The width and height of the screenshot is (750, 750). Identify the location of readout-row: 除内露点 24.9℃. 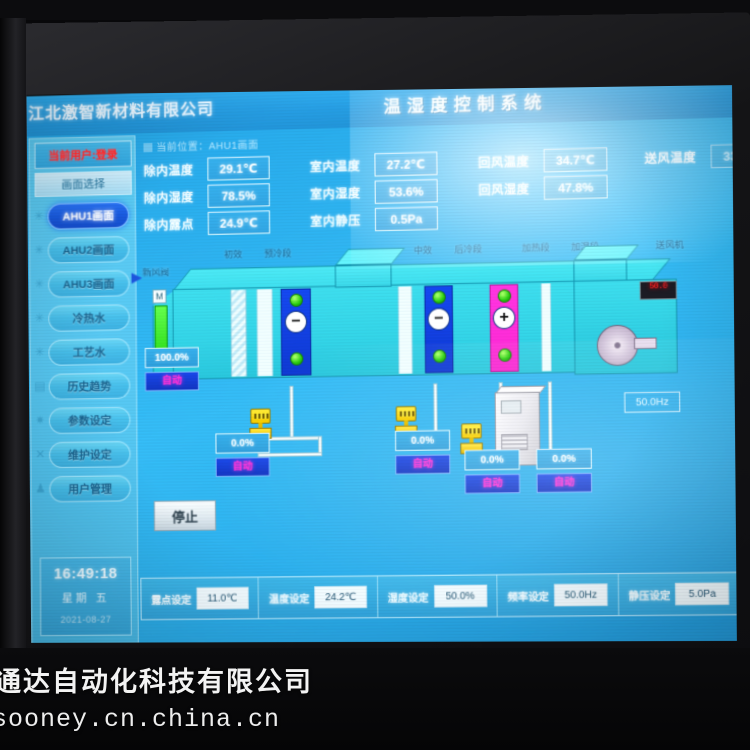
(207, 223).